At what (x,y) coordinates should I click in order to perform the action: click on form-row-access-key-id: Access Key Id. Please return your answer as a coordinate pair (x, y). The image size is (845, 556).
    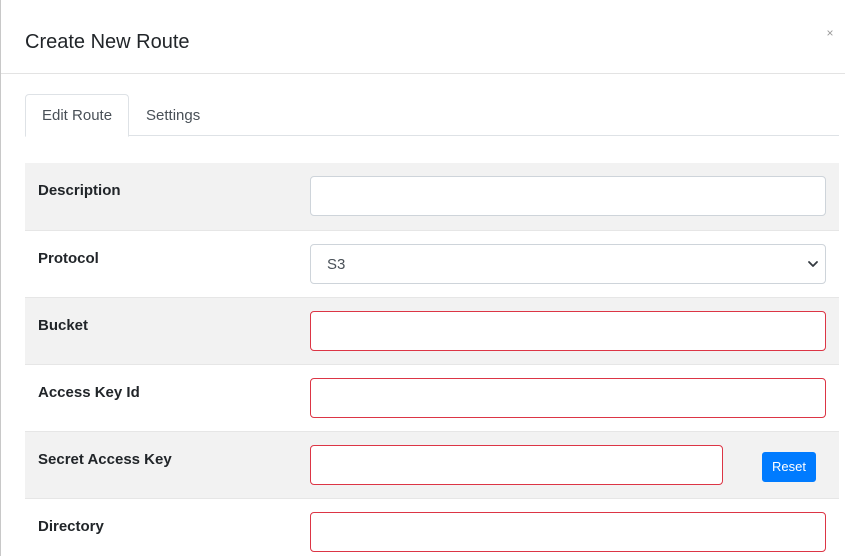
    Looking at the image, I should click on (432, 397).